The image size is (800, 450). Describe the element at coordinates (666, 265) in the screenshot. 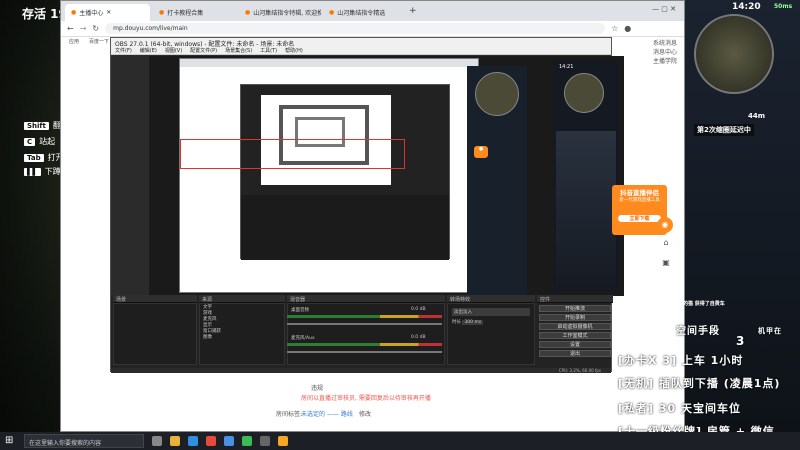

I see `image-icon: ▣` at that location.